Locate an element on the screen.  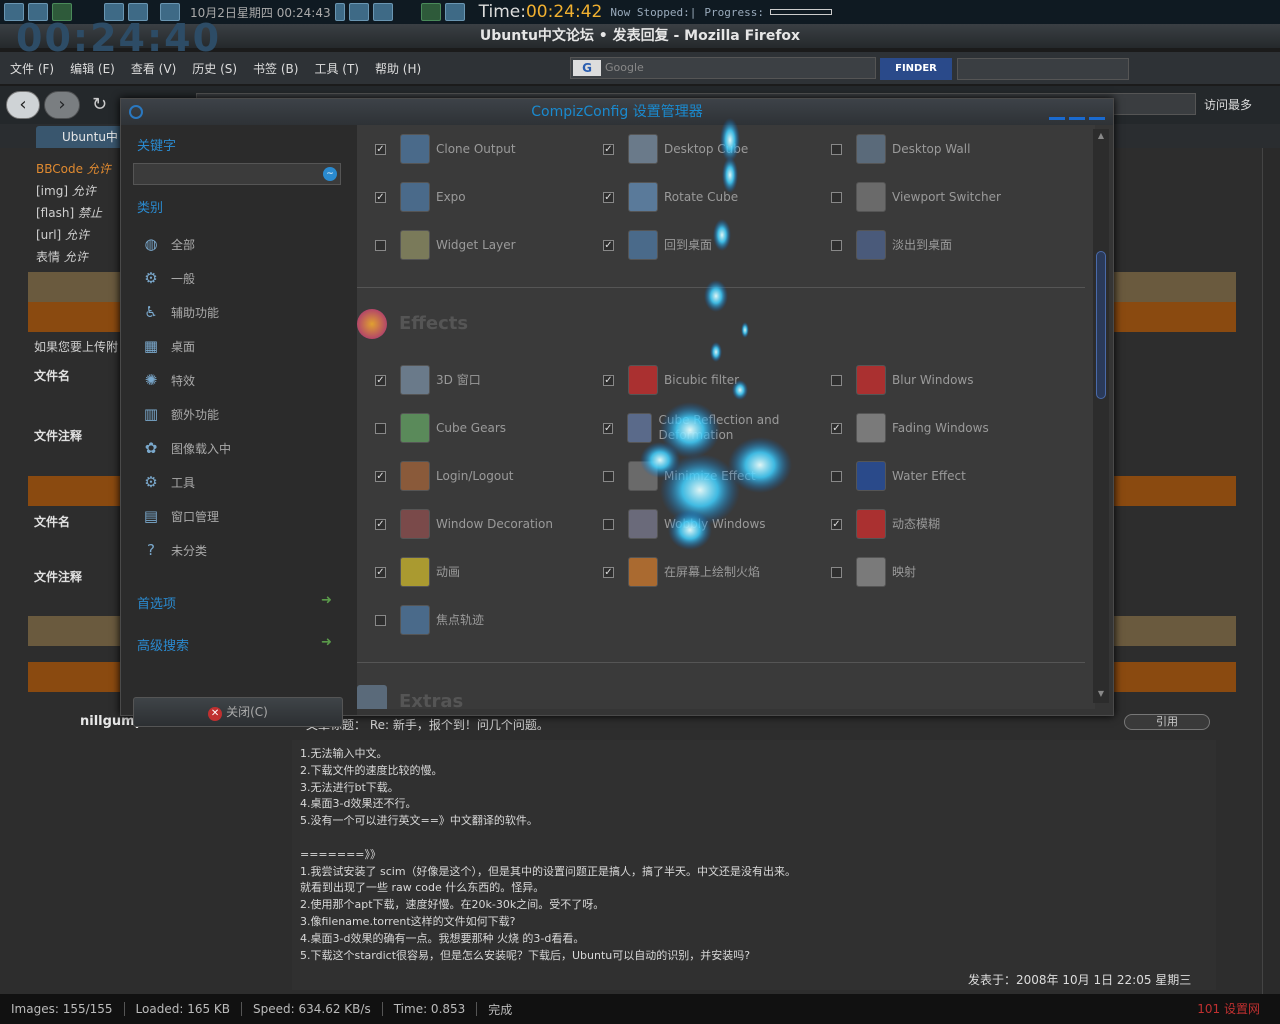
plugin-item: Blur Windows is located at coordinates (941, 380).